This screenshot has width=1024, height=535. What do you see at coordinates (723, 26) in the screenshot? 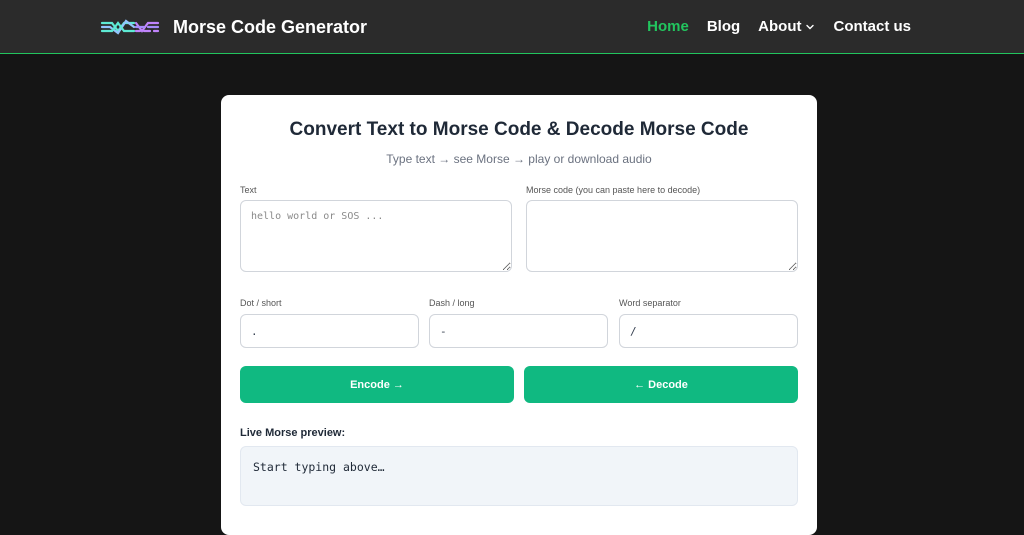
I see `nav-blog-link: Blog` at bounding box center [723, 26].